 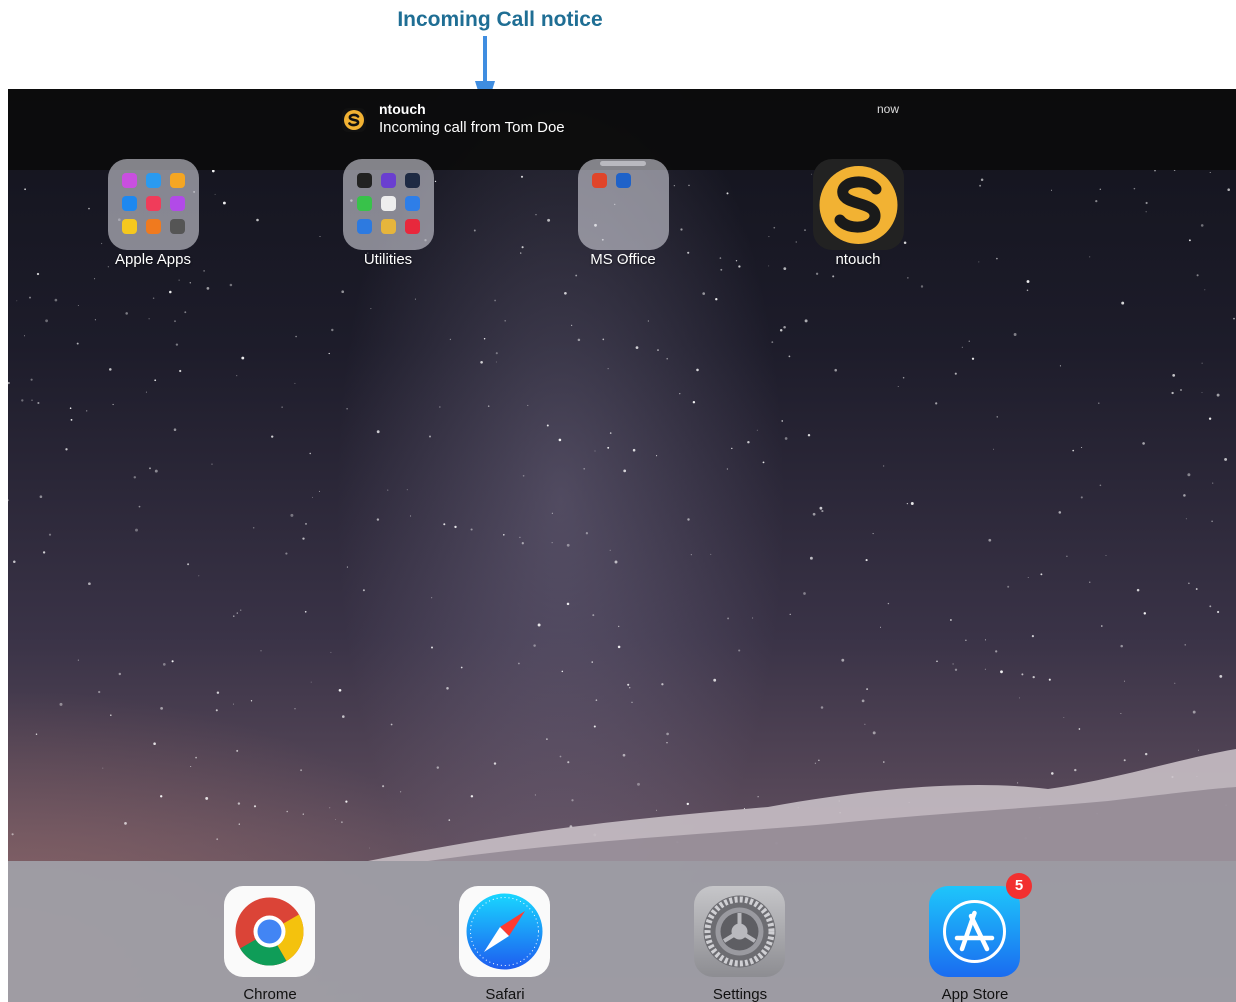 What do you see at coordinates (269, 931) in the screenshot?
I see `chrome-icon` at bounding box center [269, 931].